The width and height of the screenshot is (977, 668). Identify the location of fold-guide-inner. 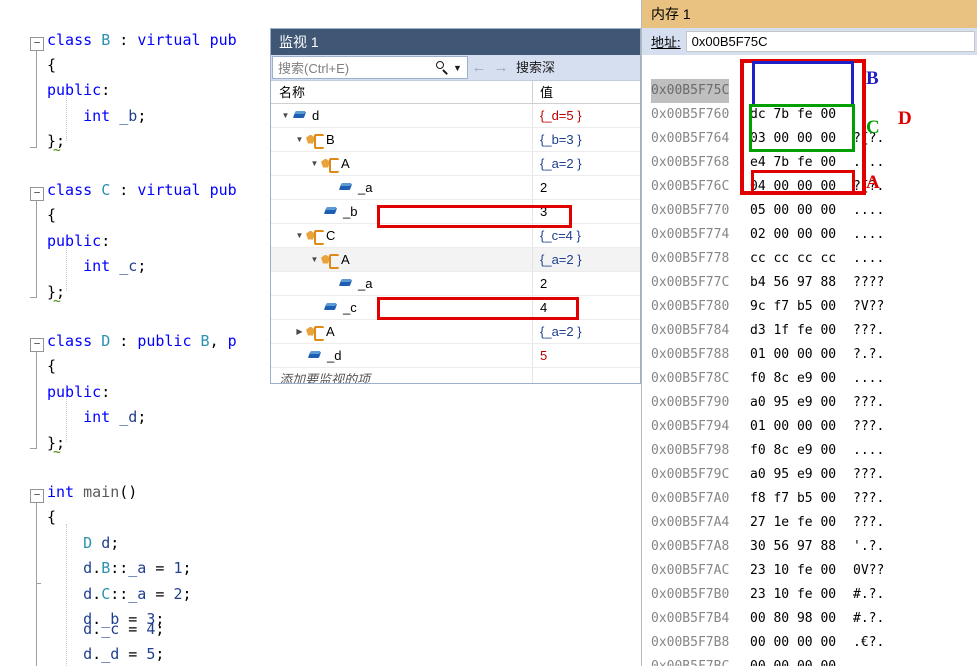
(38, 583).